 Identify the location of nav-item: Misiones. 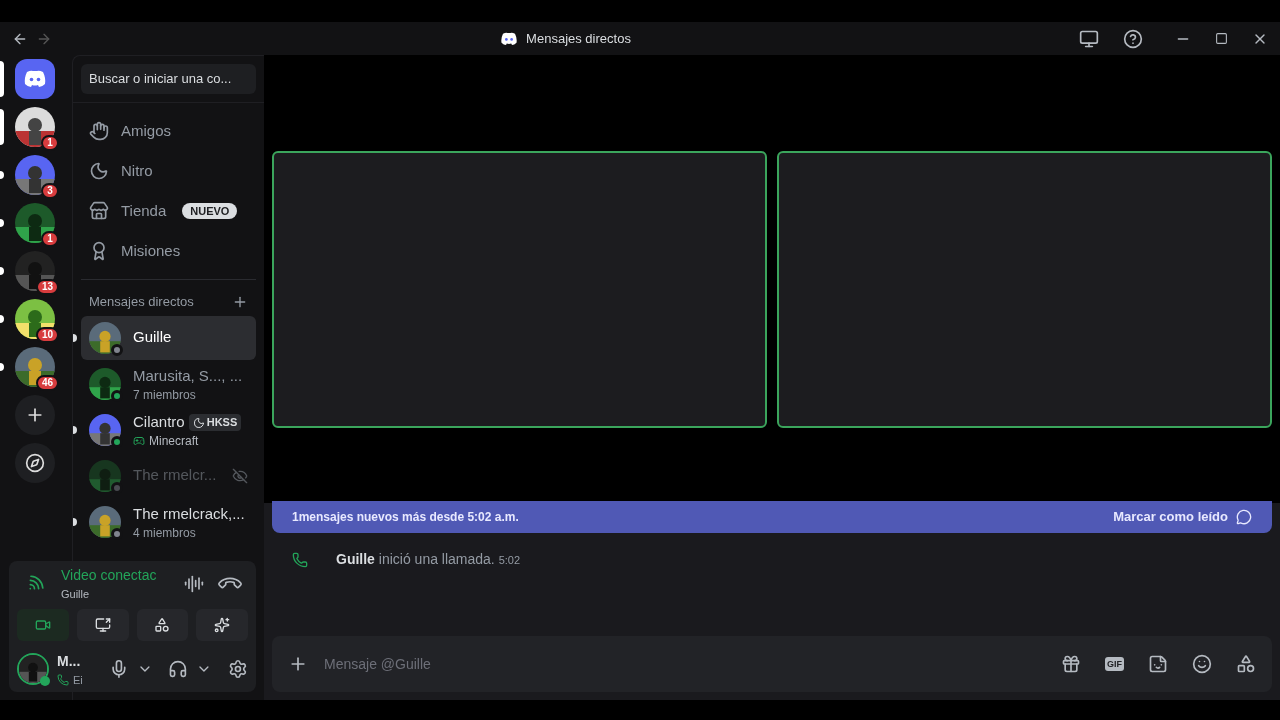
(168, 251).